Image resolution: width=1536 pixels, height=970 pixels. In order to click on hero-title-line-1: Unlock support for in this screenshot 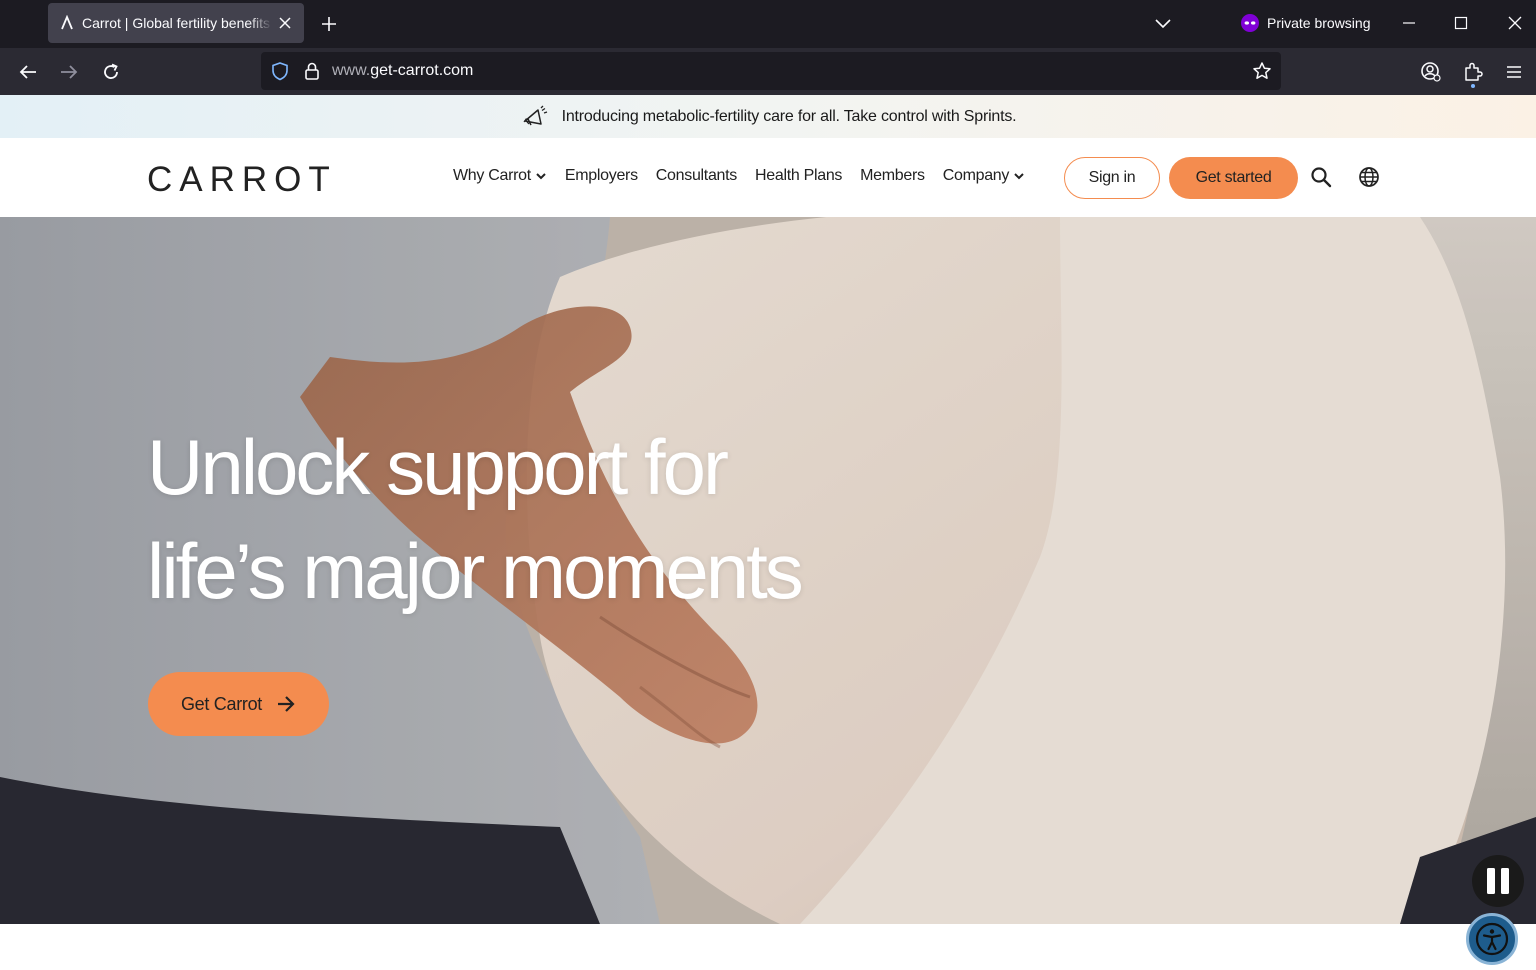, I will do `click(438, 467)`.